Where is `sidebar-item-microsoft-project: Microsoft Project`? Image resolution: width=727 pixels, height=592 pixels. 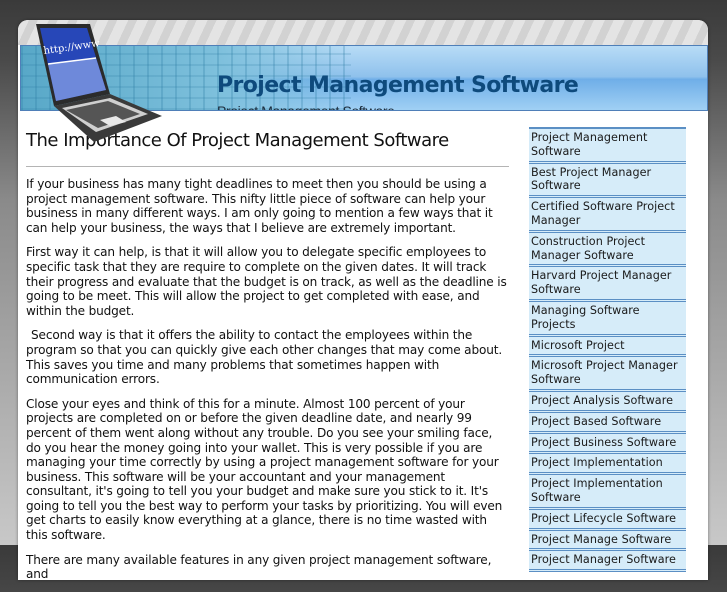
sidebar-item-microsoft-project: Microsoft Project is located at coordinates (607, 347).